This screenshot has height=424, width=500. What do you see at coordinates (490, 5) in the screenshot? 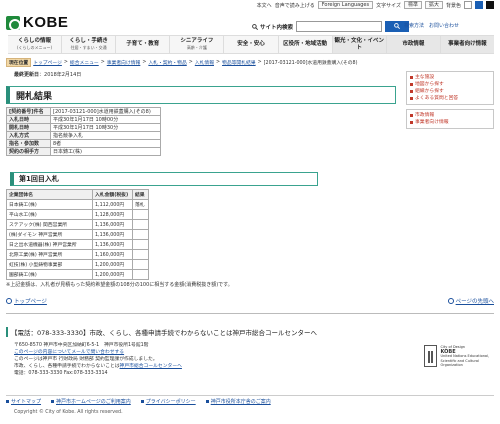
I see `bg-black-button` at bounding box center [490, 5].